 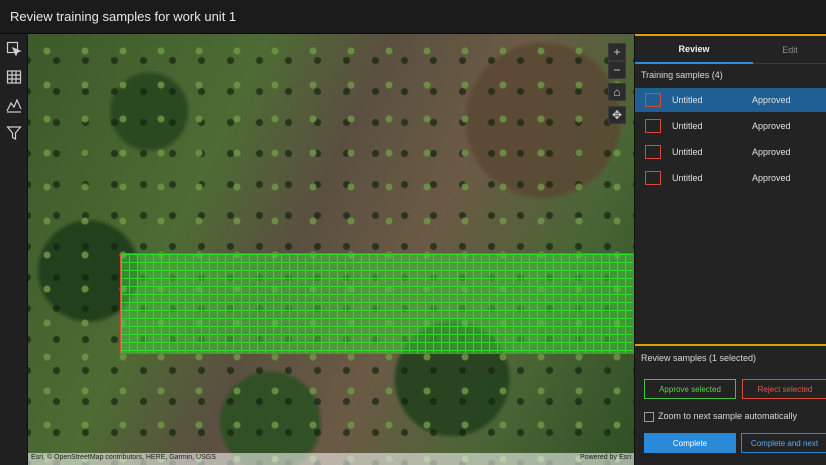 I want to click on approve-selected-button: Approve selected, so click(x=690, y=389).